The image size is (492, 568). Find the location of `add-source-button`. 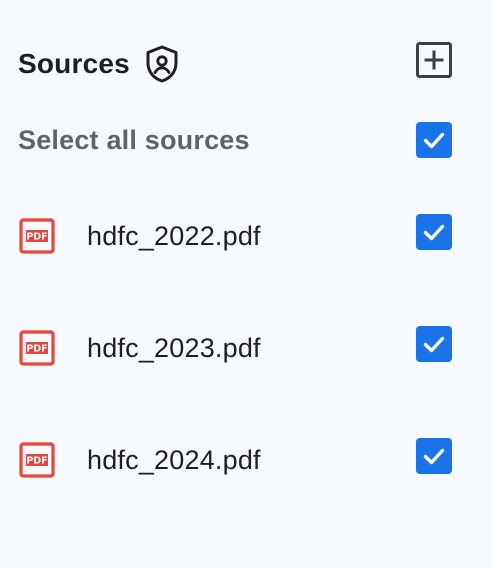

add-source-button is located at coordinates (434, 60).